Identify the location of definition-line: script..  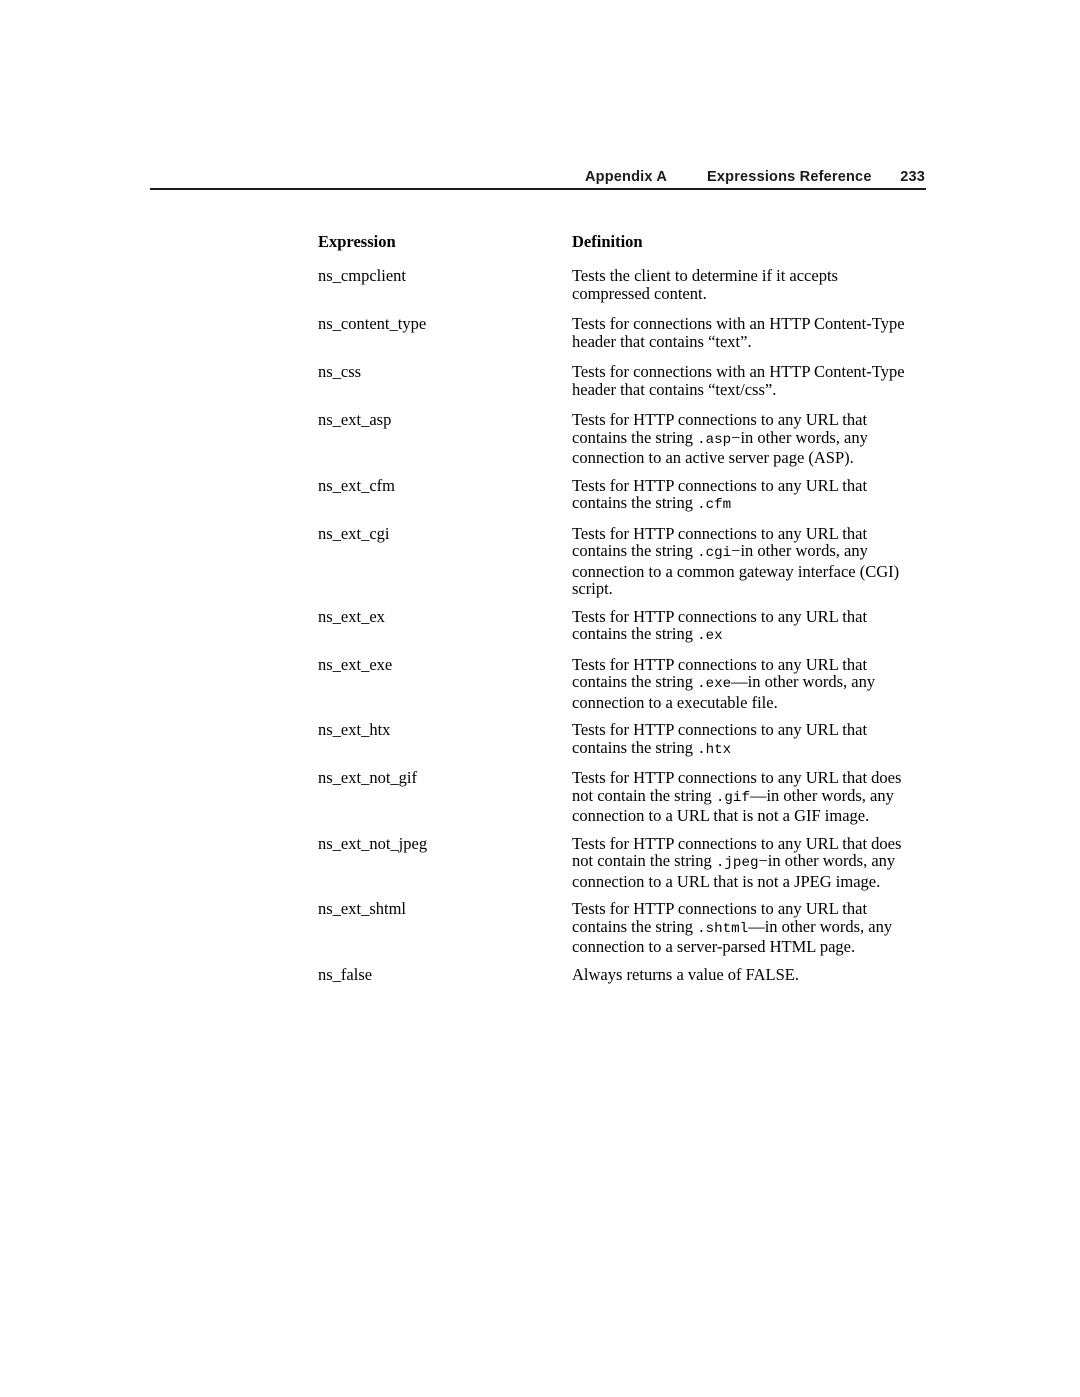
(750, 589).